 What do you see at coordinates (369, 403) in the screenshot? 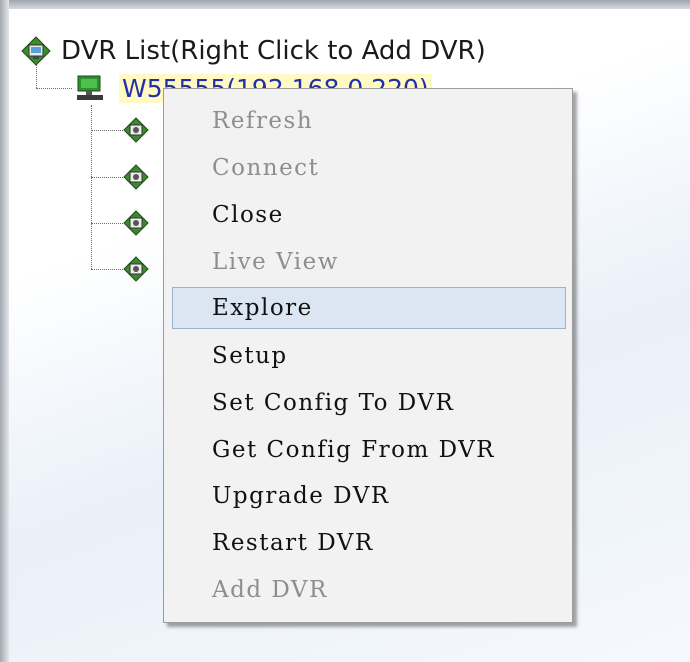
I see `menu-item-set-config: Set Config To DVR` at bounding box center [369, 403].